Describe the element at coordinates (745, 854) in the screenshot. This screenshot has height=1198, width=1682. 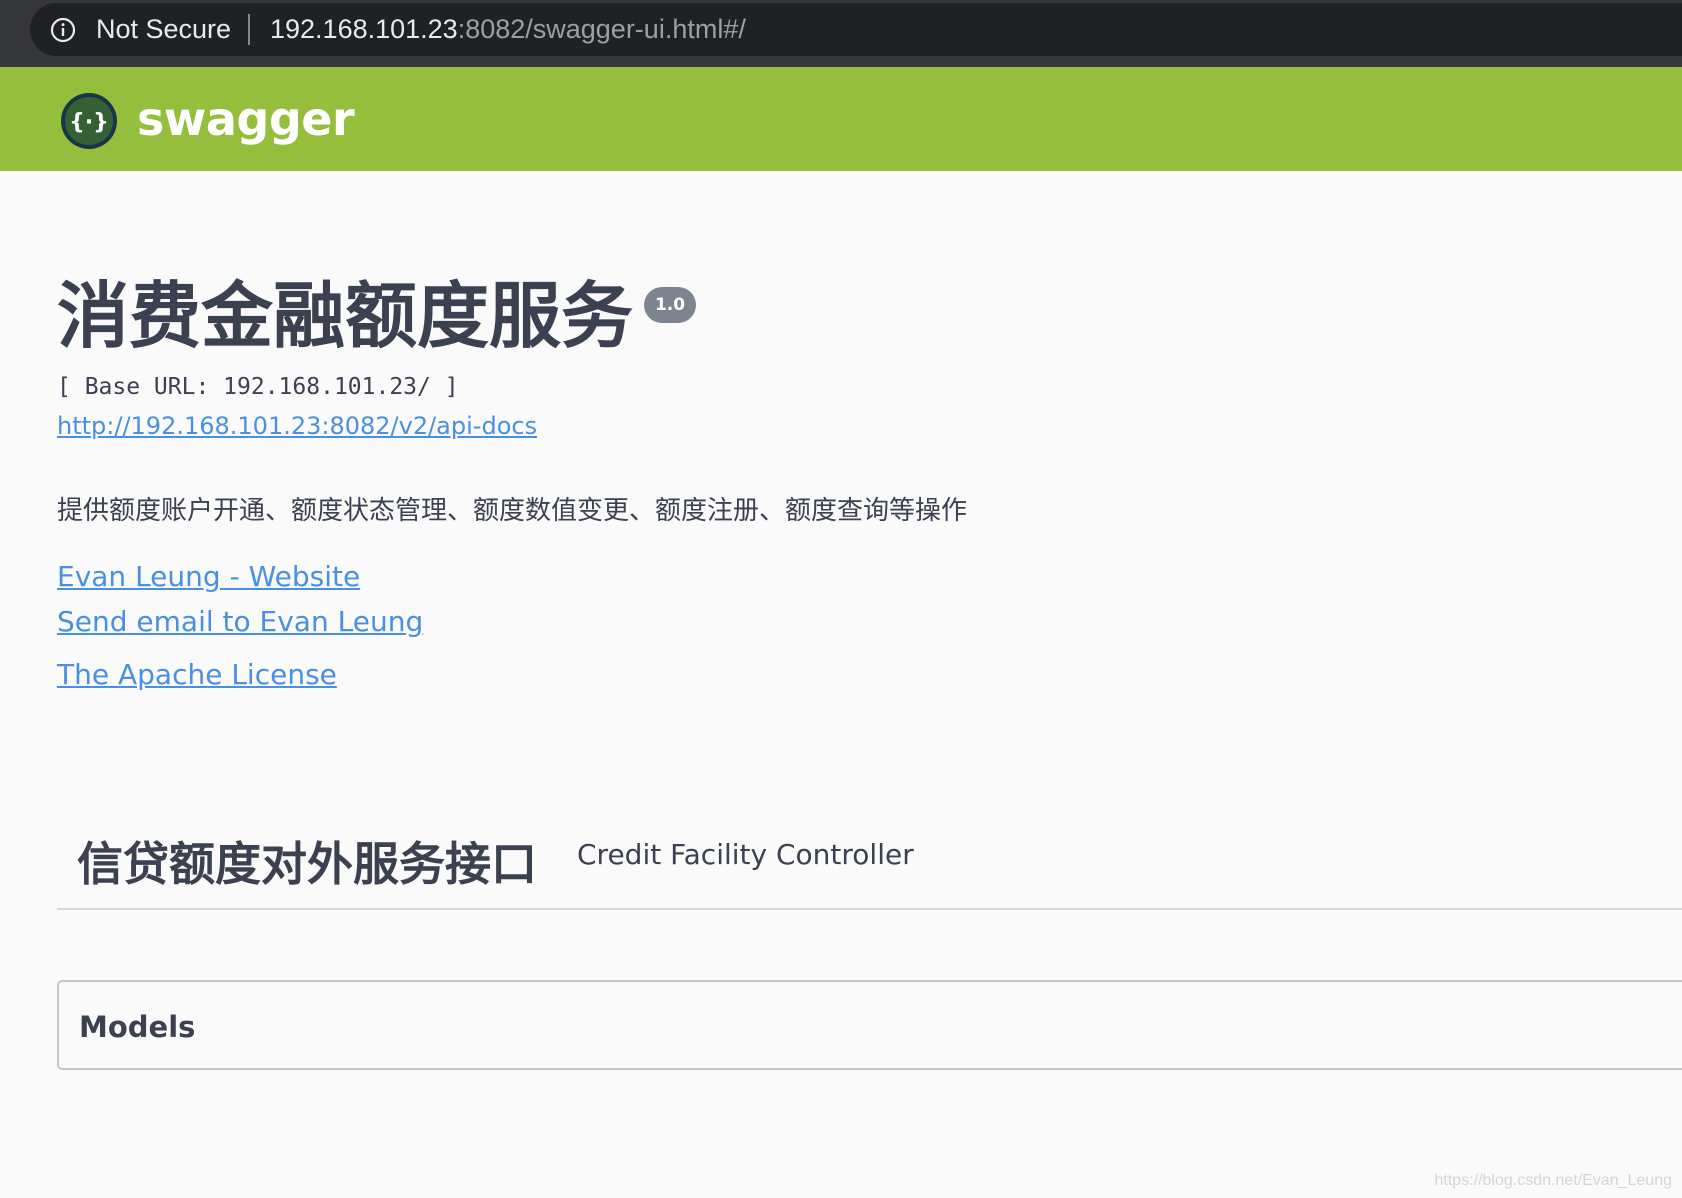
I see `tag-description: Credit Facility Controller` at that location.